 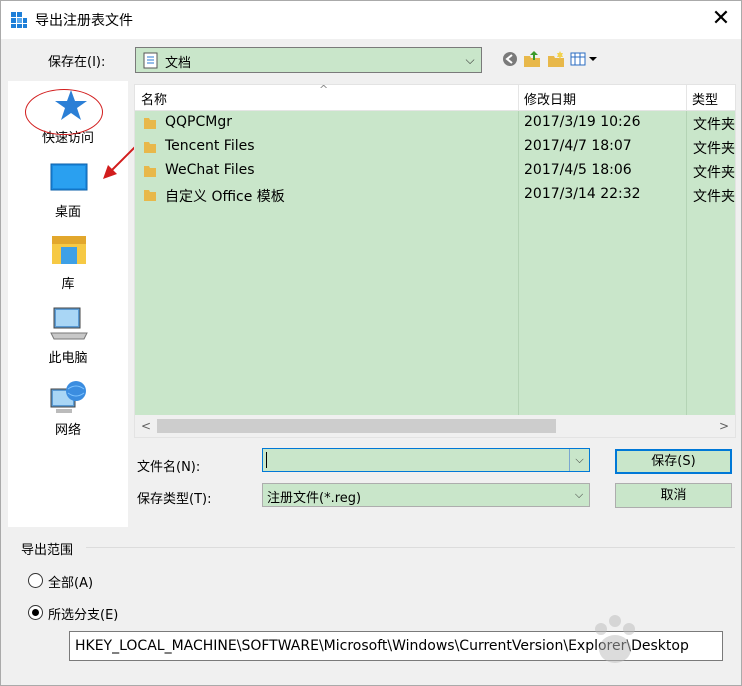 What do you see at coordinates (582, 122) in the screenshot?
I see `file-date: 2017/3/19 10:26` at bounding box center [582, 122].